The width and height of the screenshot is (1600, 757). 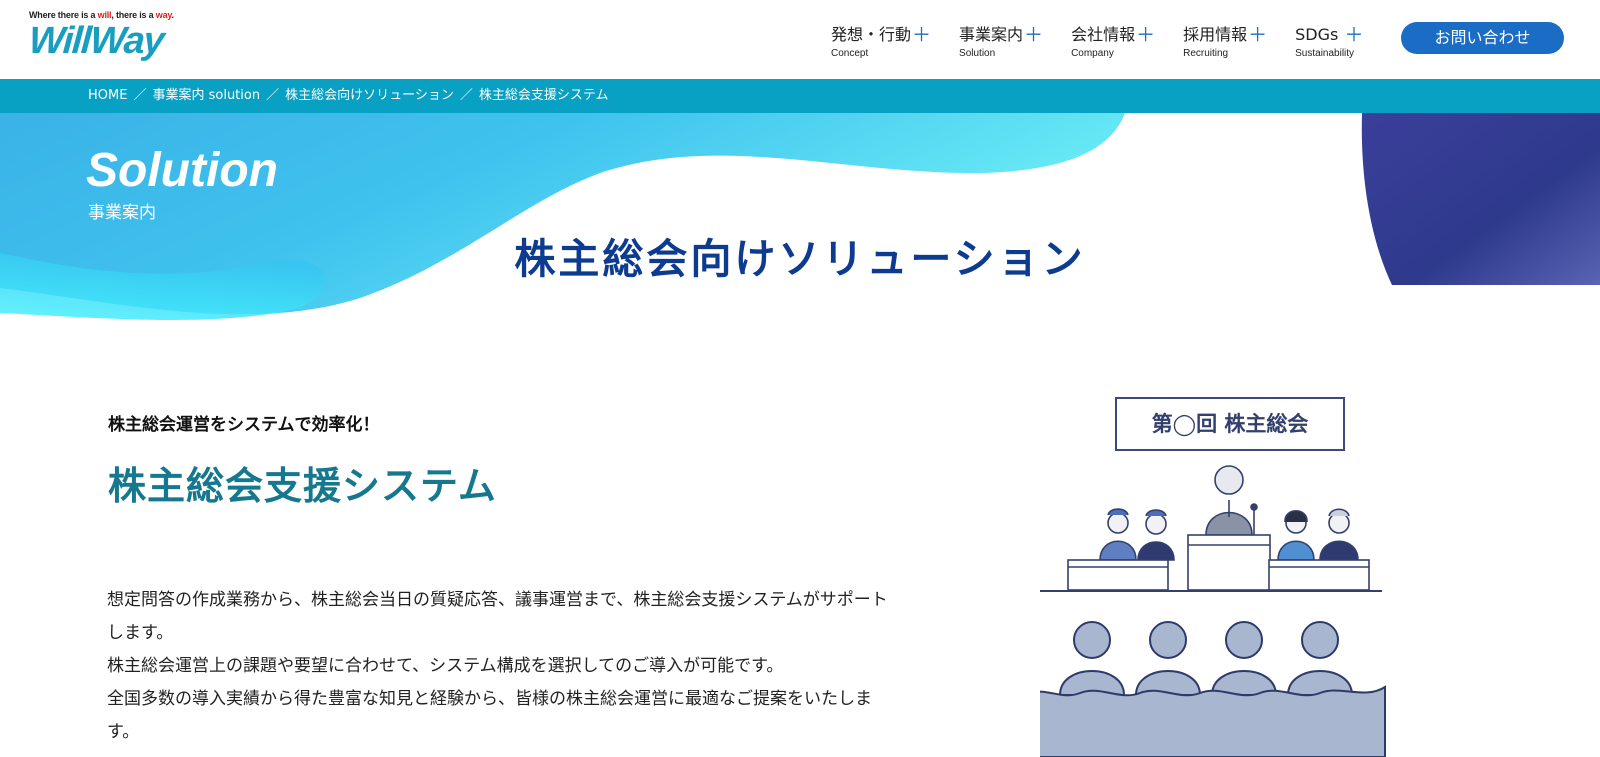 I want to click on section-eyebrow: 株主総会運営をシステムで効率化！, so click(x=244, y=425).